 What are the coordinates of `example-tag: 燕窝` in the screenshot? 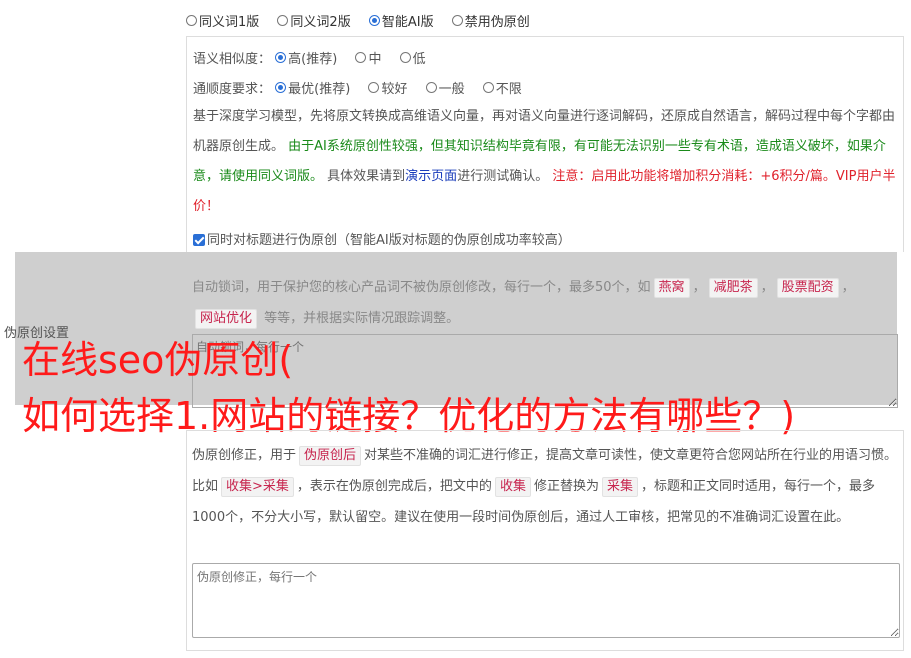 It's located at (671, 288).